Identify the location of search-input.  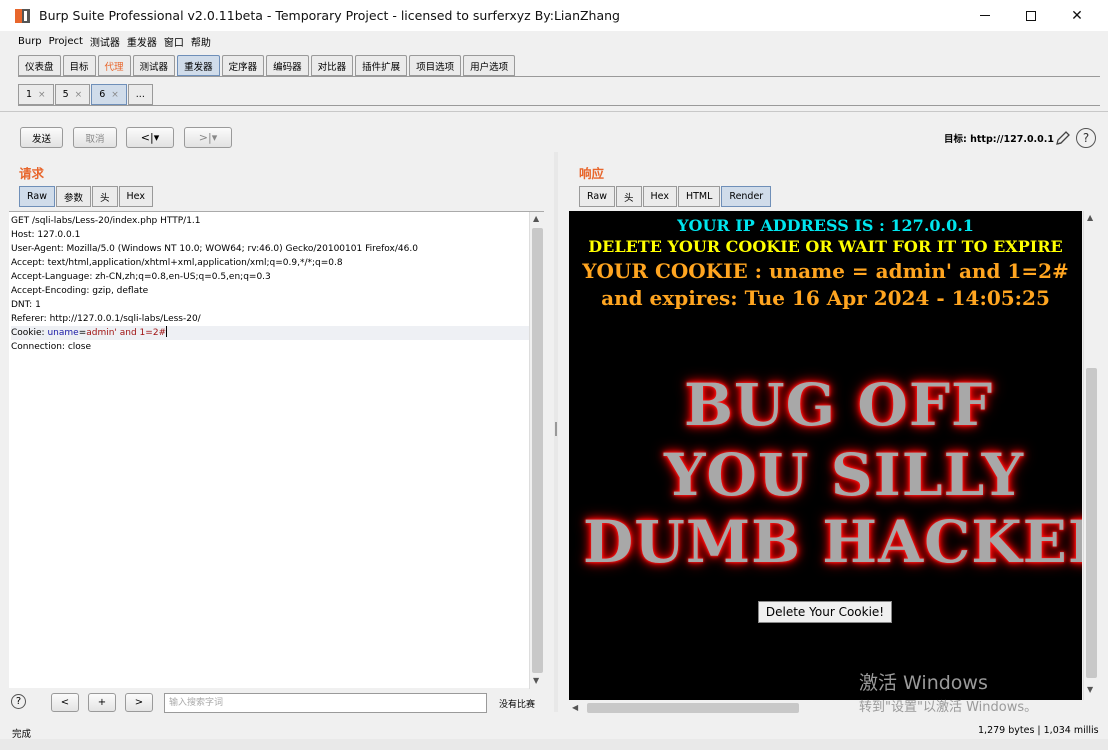
(325, 703).